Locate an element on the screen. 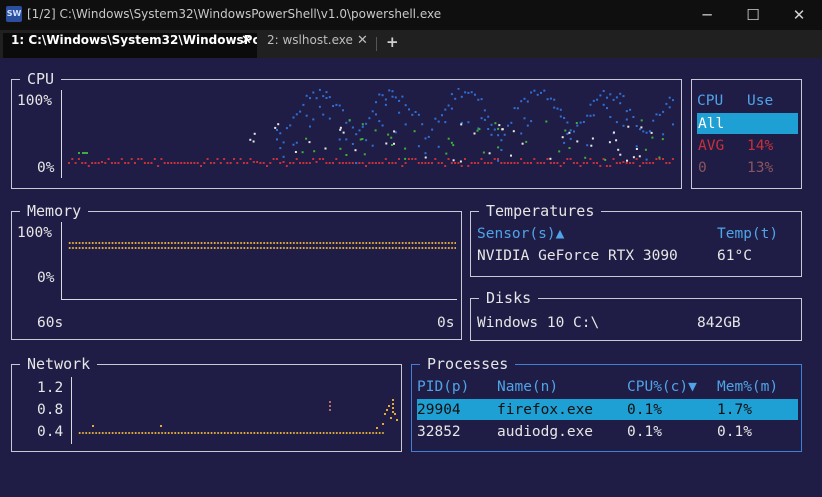 The image size is (822, 497). tab-powershell: 1: C:\Windows\System32\WindowsPow ✕ is located at coordinates (130, 45).